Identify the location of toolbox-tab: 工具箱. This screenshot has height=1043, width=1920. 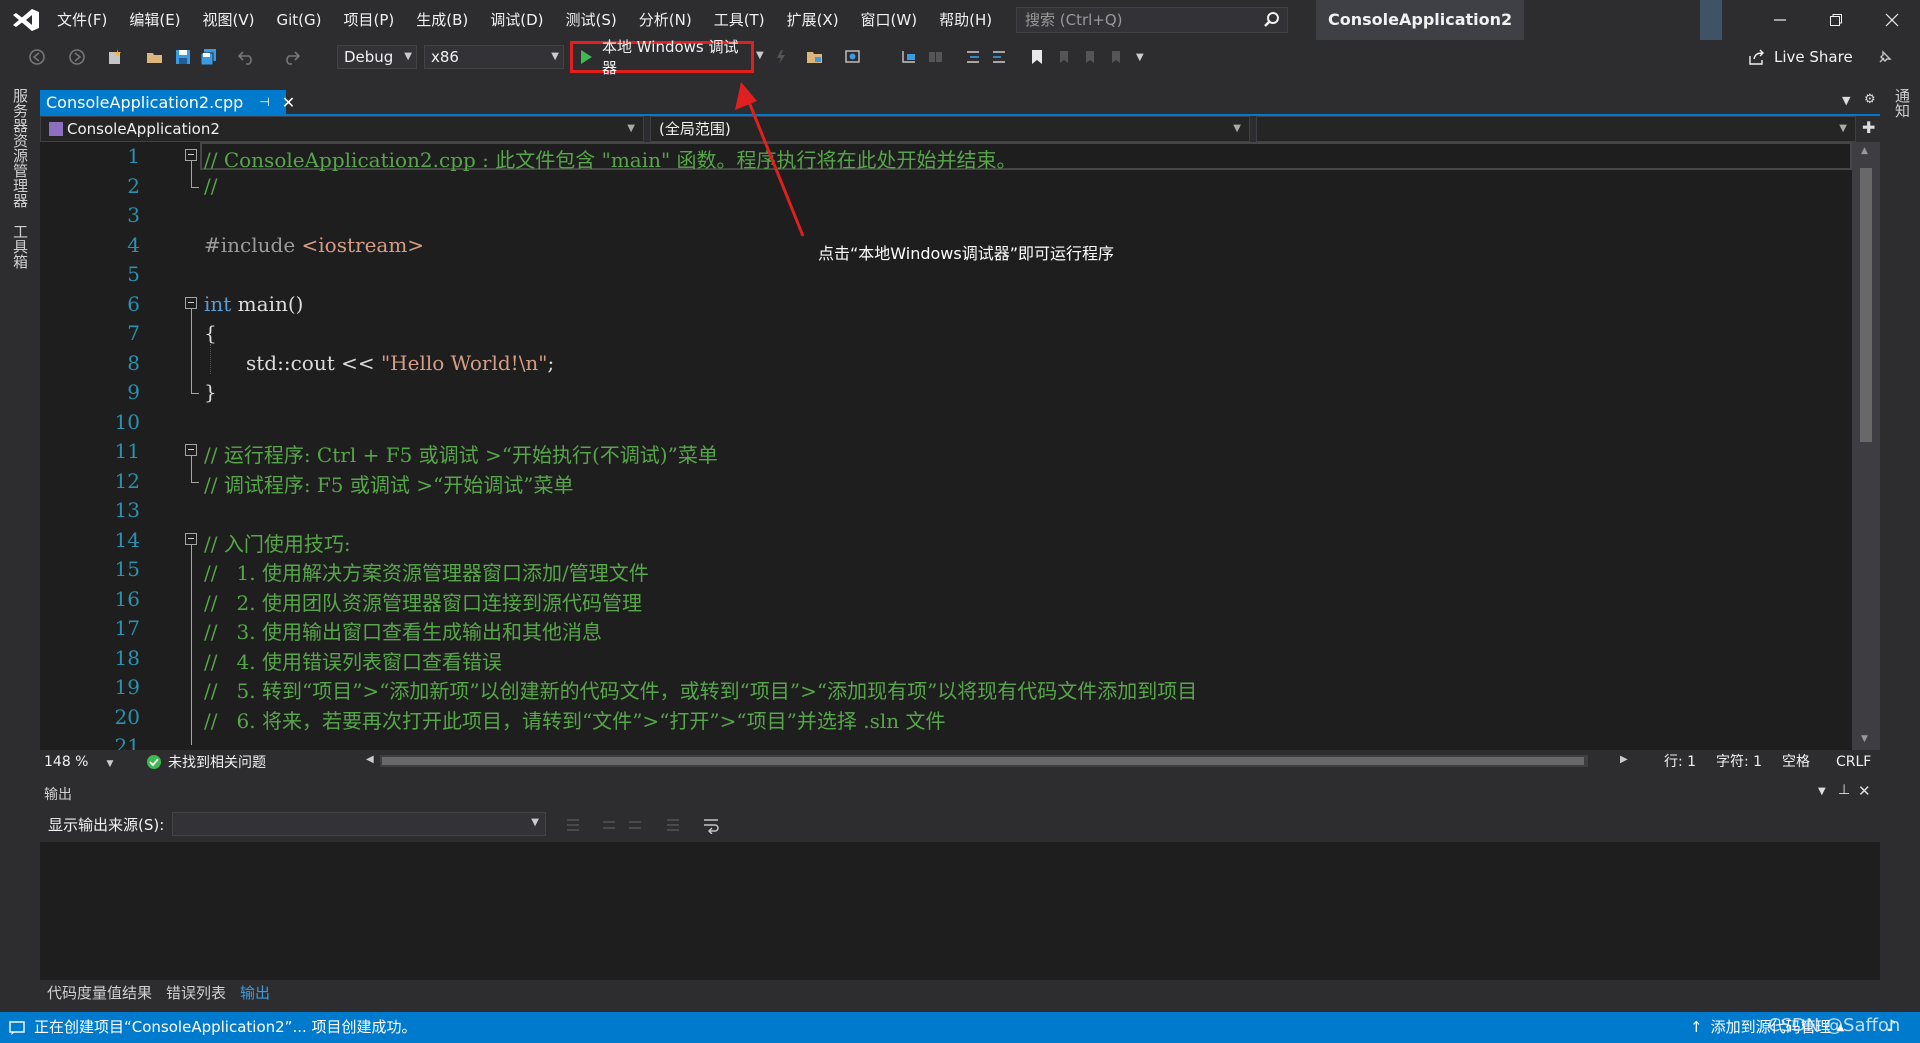
(20, 246).